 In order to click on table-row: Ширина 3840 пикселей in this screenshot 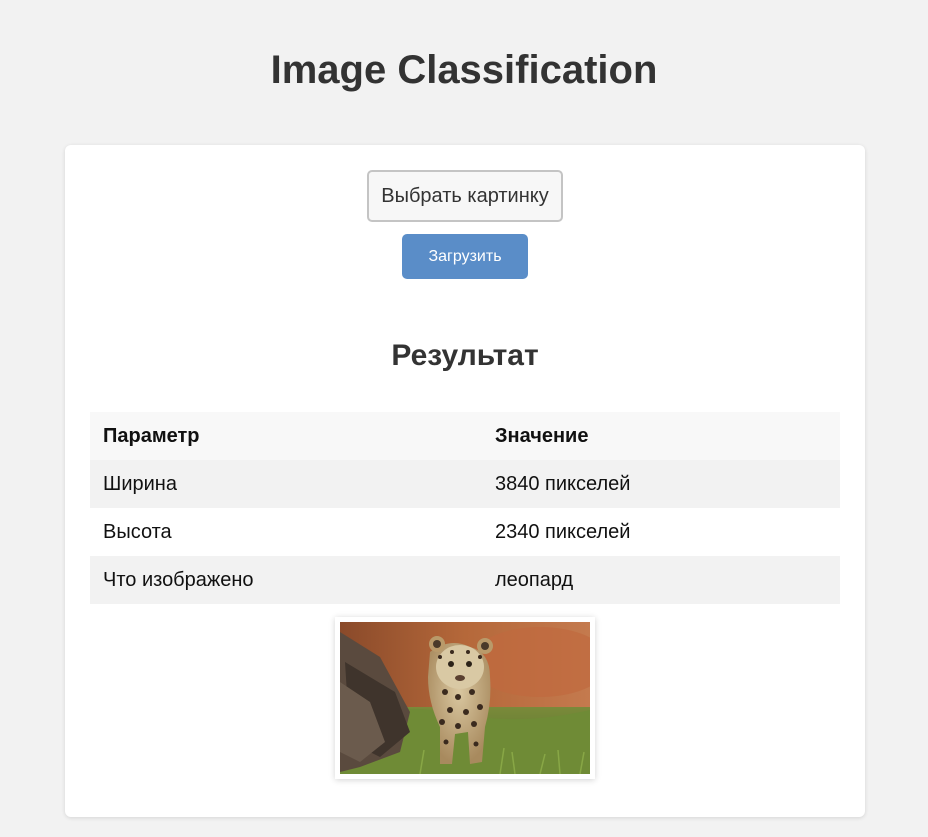, I will do `click(465, 484)`.